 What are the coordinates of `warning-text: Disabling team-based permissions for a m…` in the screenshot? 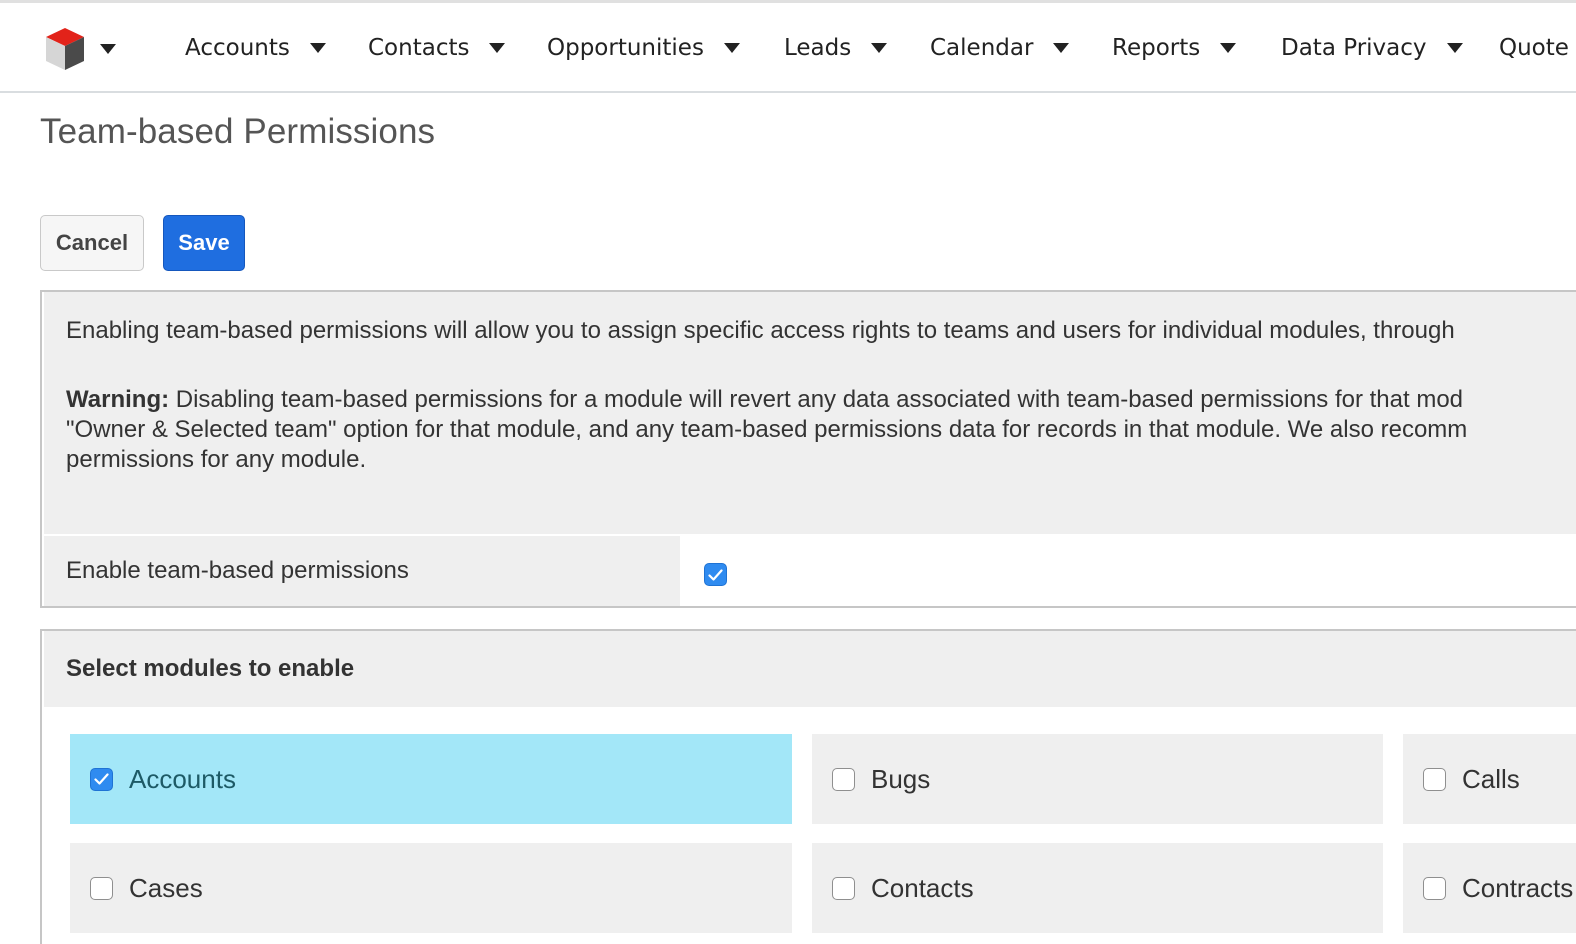 It's located at (816, 399).